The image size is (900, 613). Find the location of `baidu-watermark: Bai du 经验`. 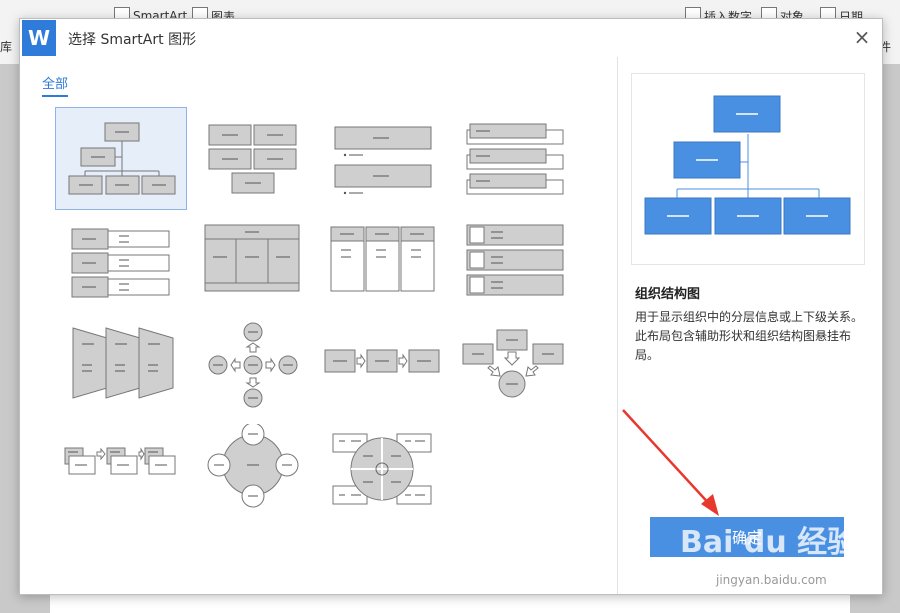

baidu-watermark: Bai du 经验 is located at coordinates (769, 542).